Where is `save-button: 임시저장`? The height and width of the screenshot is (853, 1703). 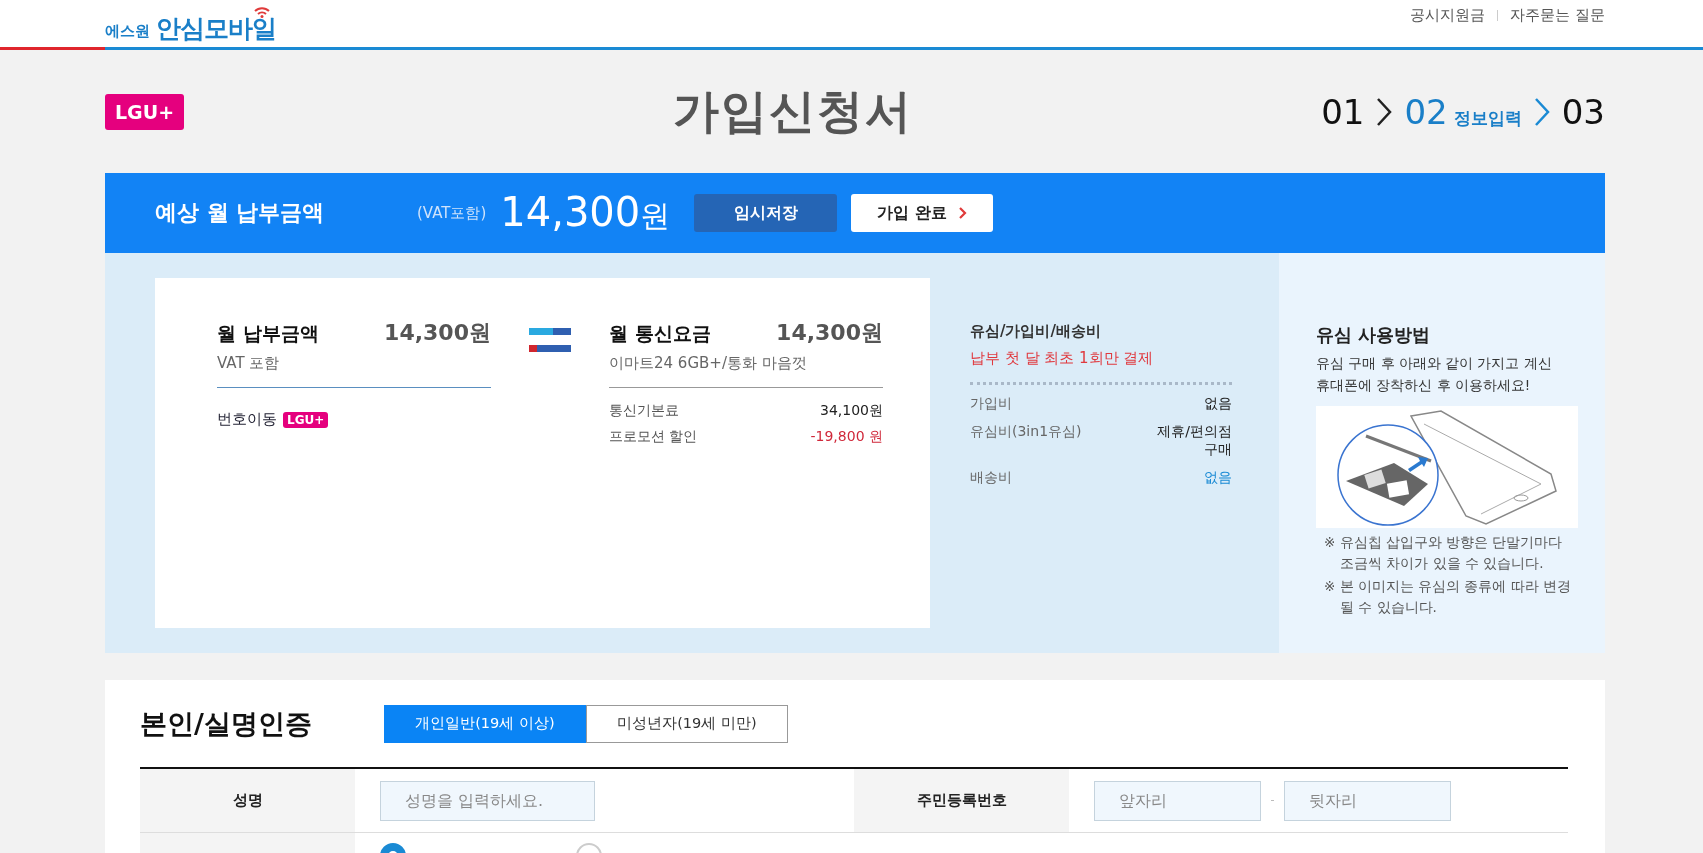
save-button: 임시저장 is located at coordinates (766, 213).